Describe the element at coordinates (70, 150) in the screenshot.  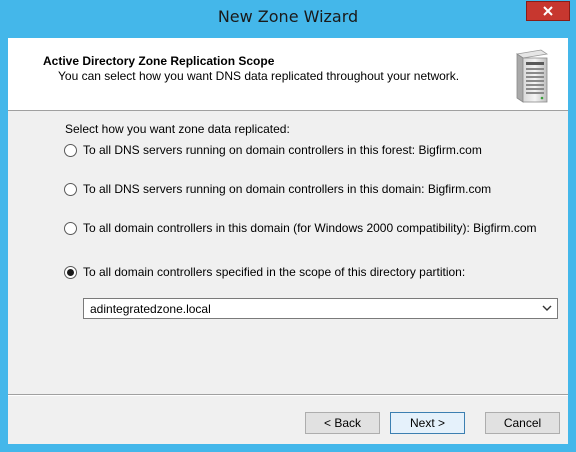
I see `radio-forest` at that location.